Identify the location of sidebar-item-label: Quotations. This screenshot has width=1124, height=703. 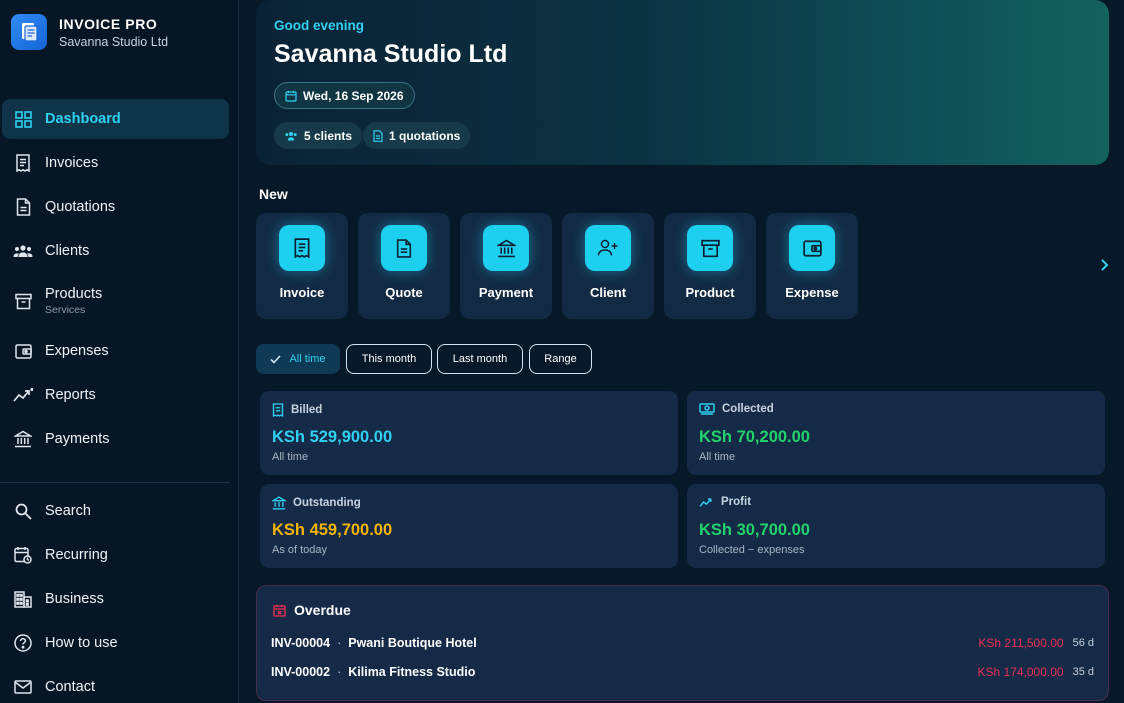
(80, 207).